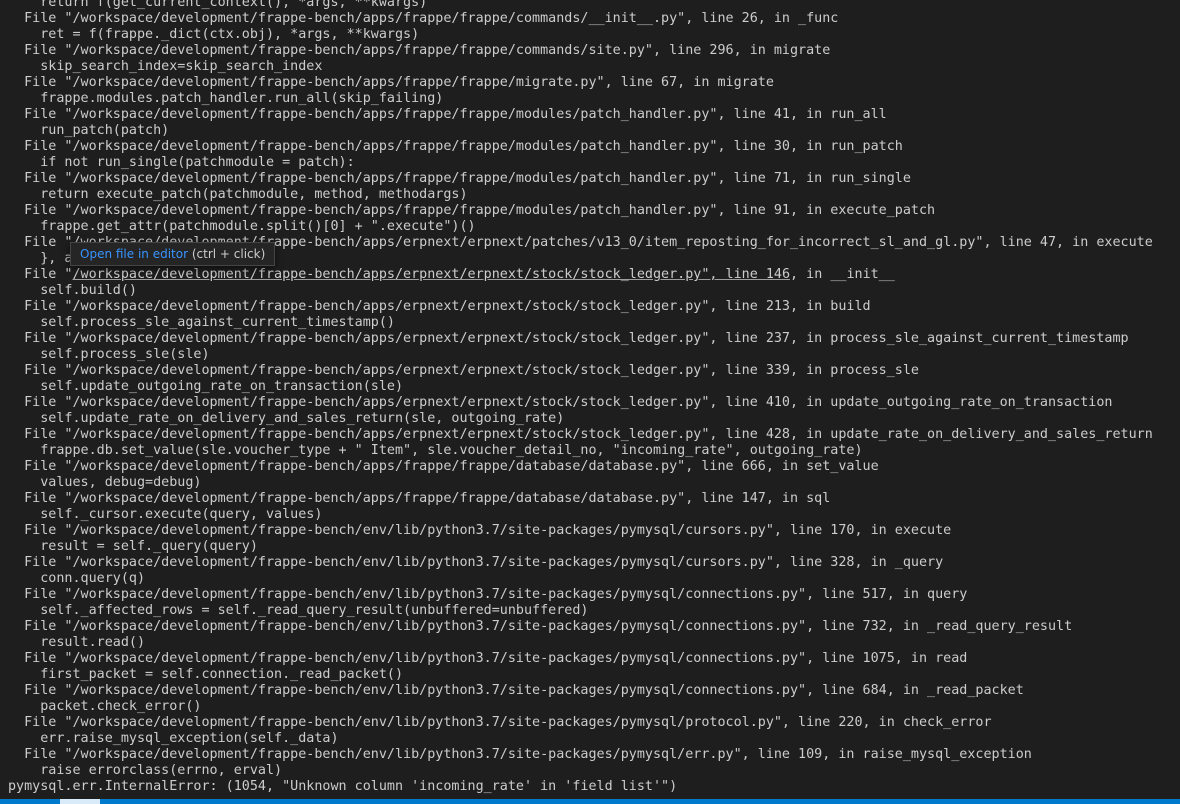 The width and height of the screenshot is (1180, 804). I want to click on file-prefix: File ", so click(40, 274).